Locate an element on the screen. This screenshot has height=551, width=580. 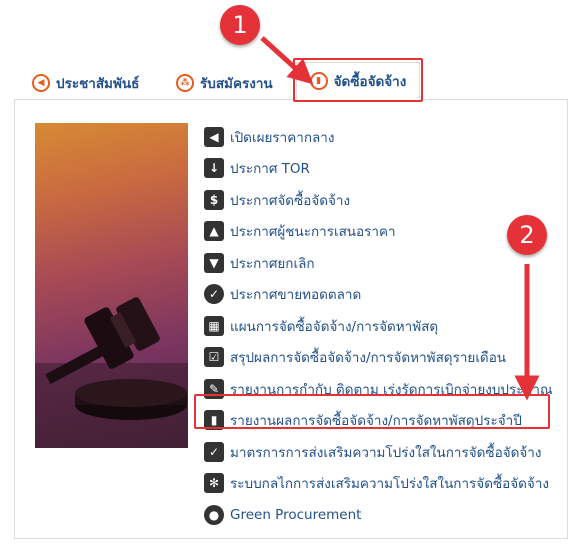
step-badge-2: 2 is located at coordinates (527, 235).